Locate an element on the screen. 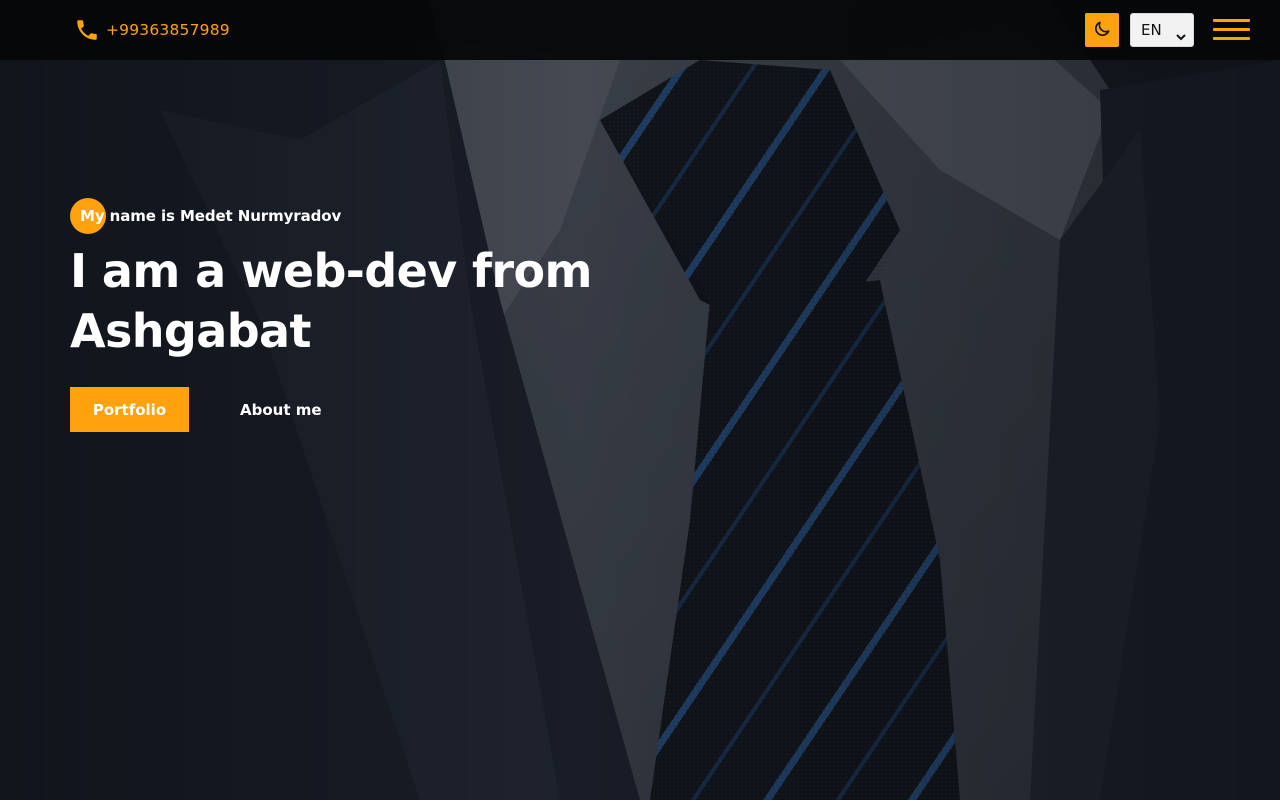 The image size is (1280, 800). intro-text: My name is Medet Nurmyradov is located at coordinates (211, 216).